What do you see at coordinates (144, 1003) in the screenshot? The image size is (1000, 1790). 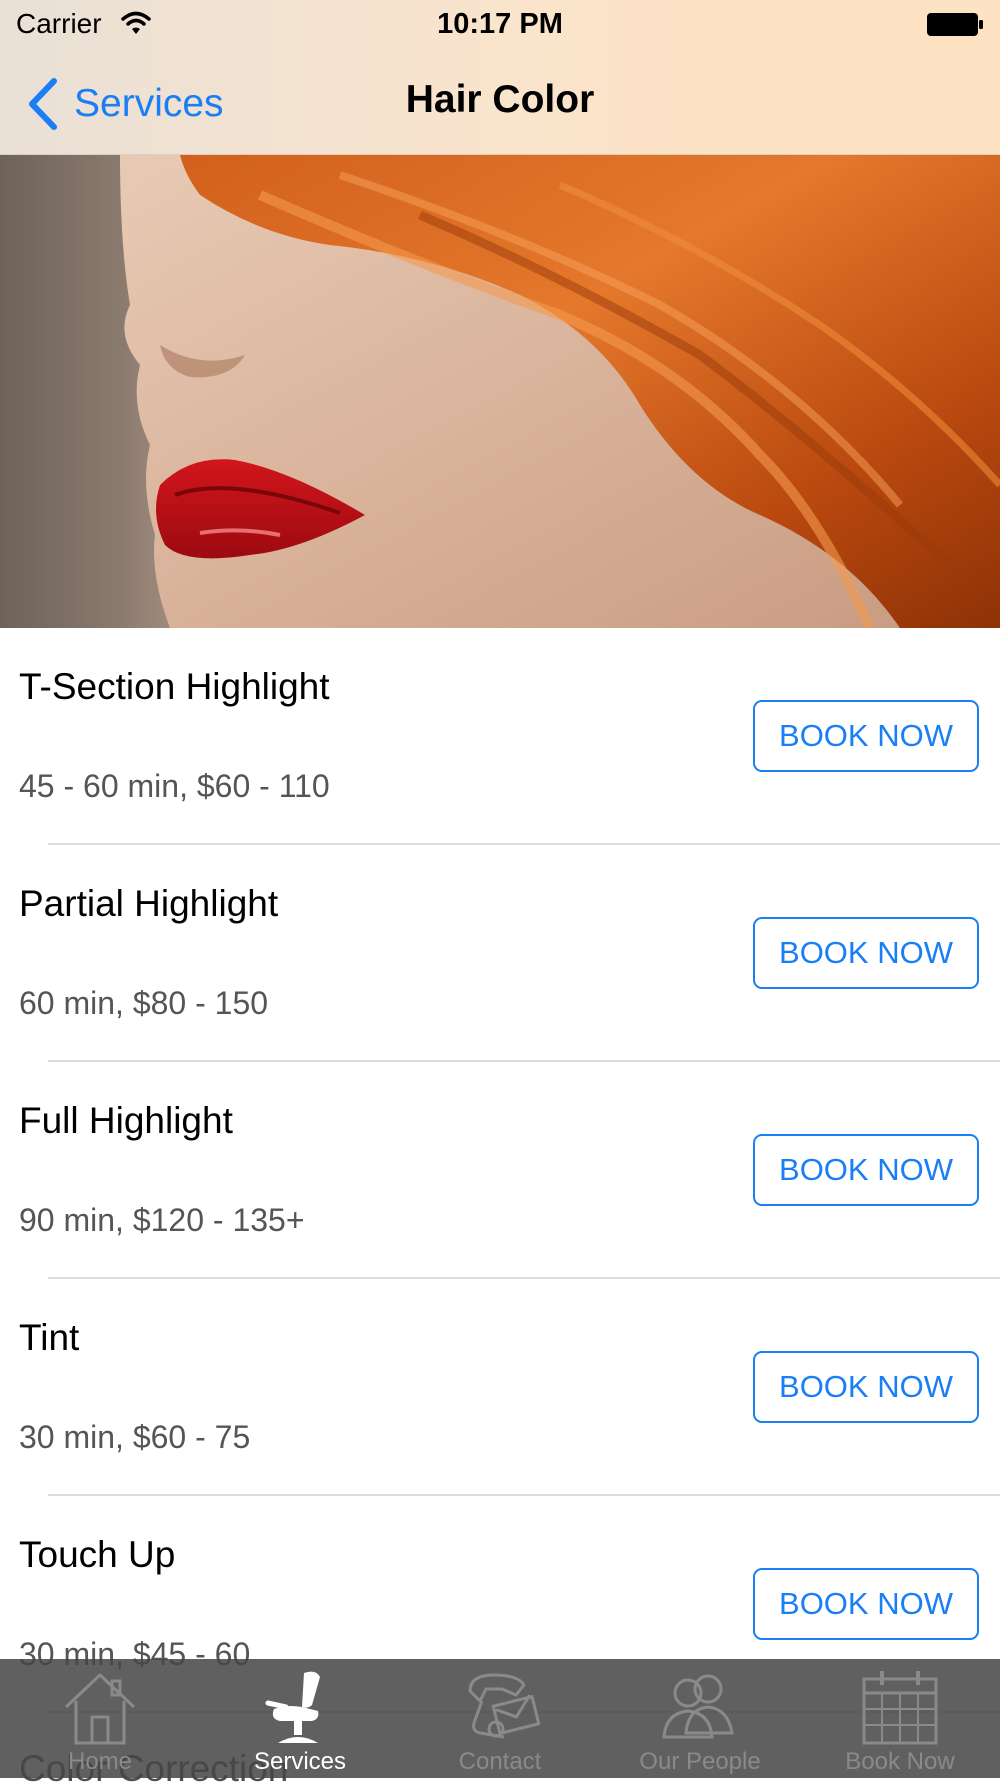 I see `service-details: 60 min, $80 - 150` at bounding box center [144, 1003].